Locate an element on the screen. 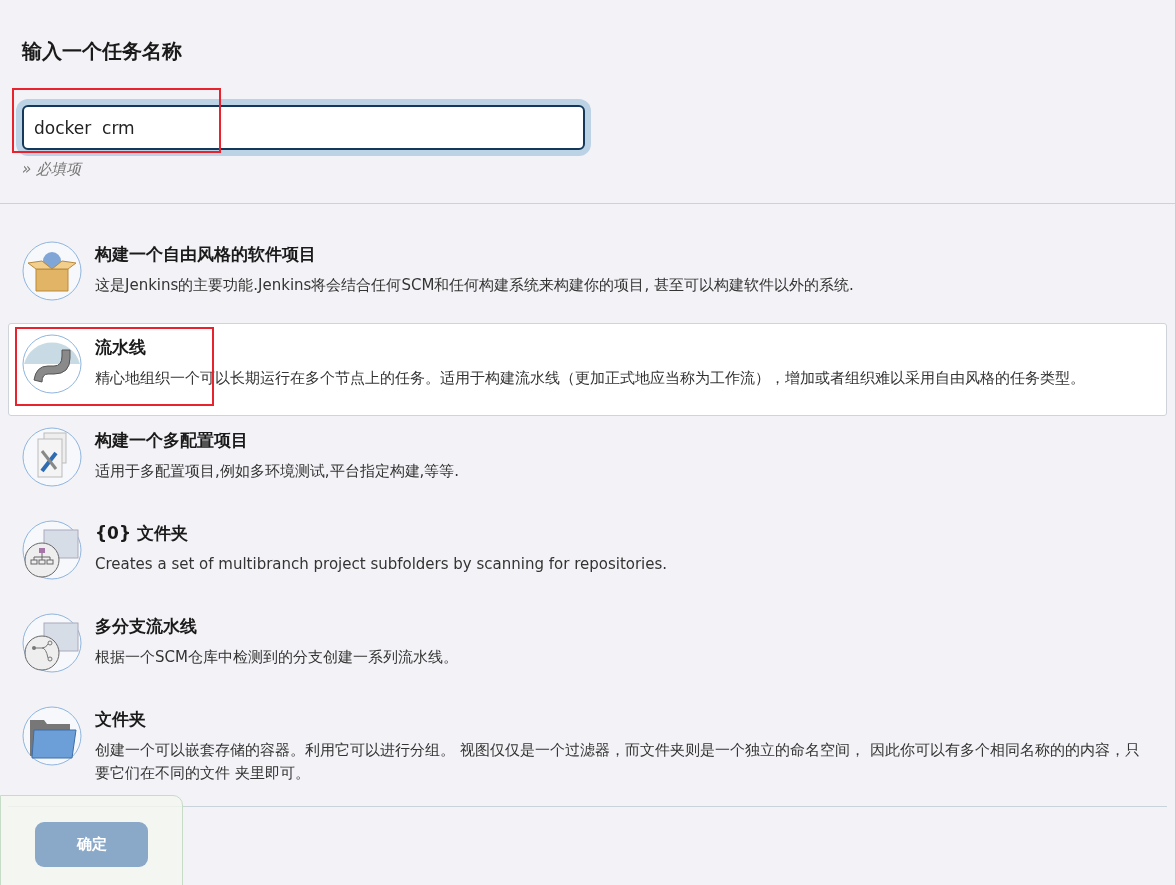 The image size is (1176, 885). option-title: {0} 文件夹 is located at coordinates (142, 533).